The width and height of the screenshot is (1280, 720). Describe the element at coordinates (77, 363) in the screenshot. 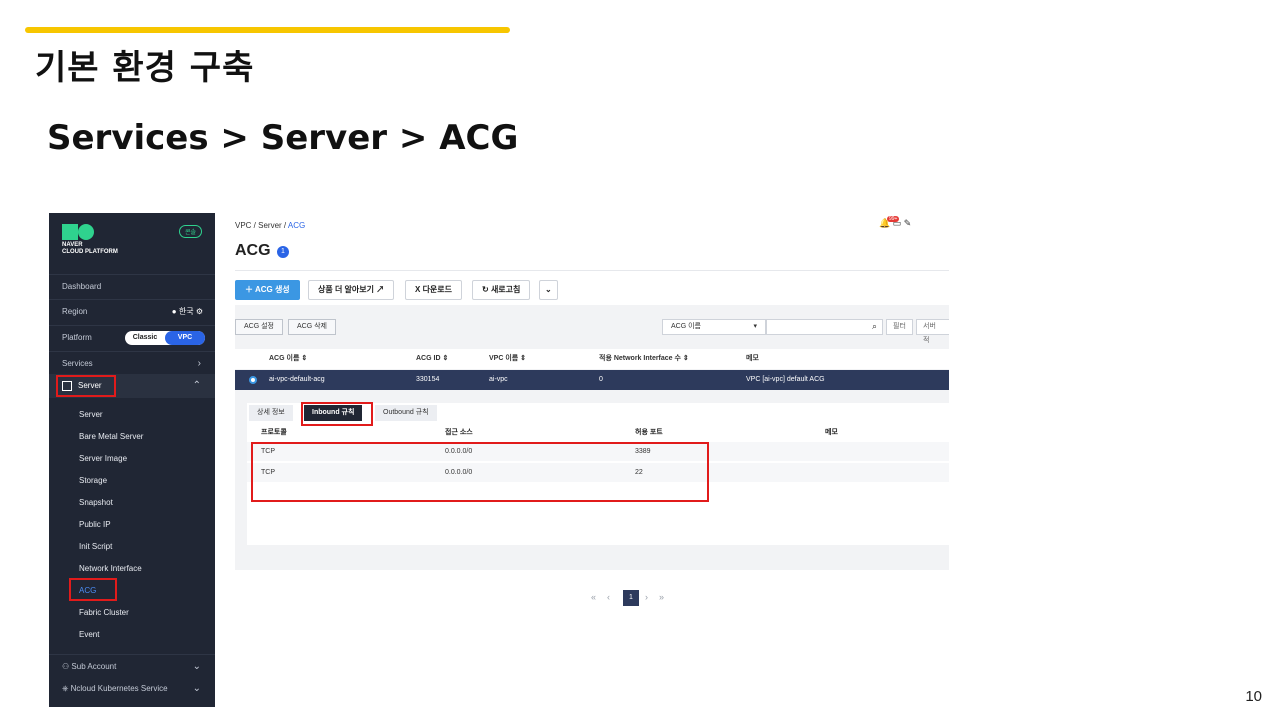

I see `services-label: Services` at that location.